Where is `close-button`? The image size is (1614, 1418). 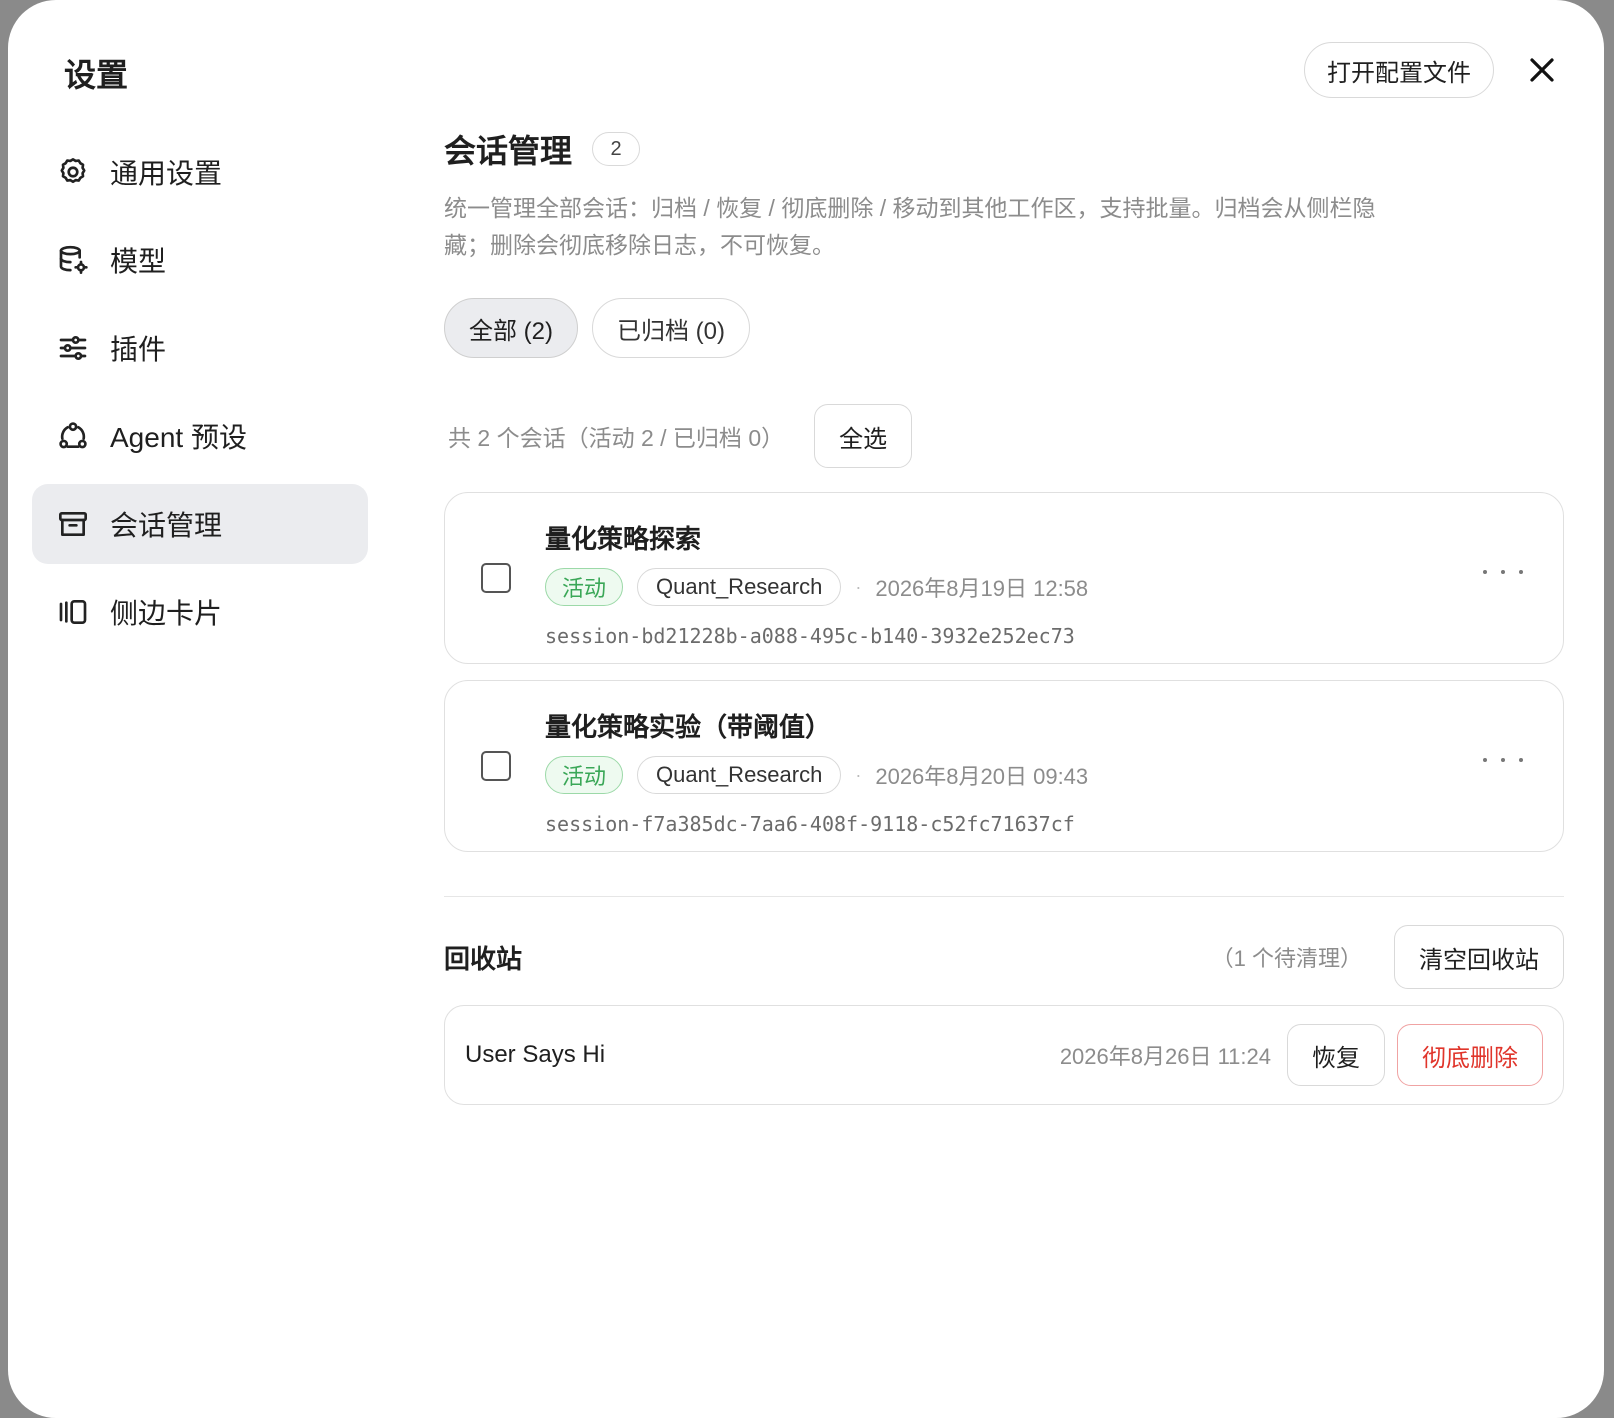 close-button is located at coordinates (1542, 70).